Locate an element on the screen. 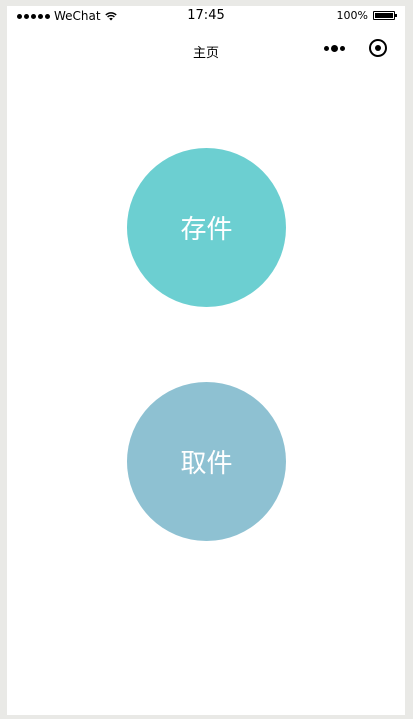 The width and height of the screenshot is (413, 719). store-button-label: 存件 is located at coordinates (206, 230).